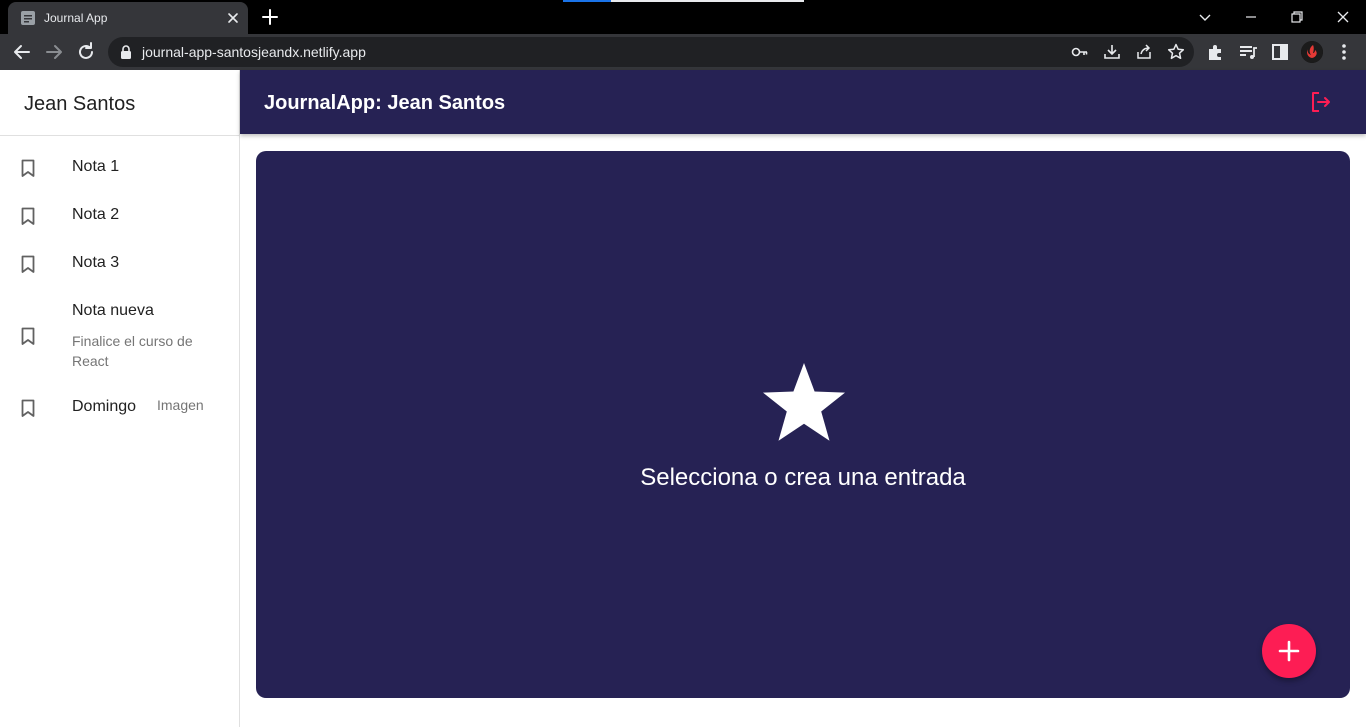 This screenshot has width=1366, height=727. I want to click on side-panel-icon, so click(1280, 52).